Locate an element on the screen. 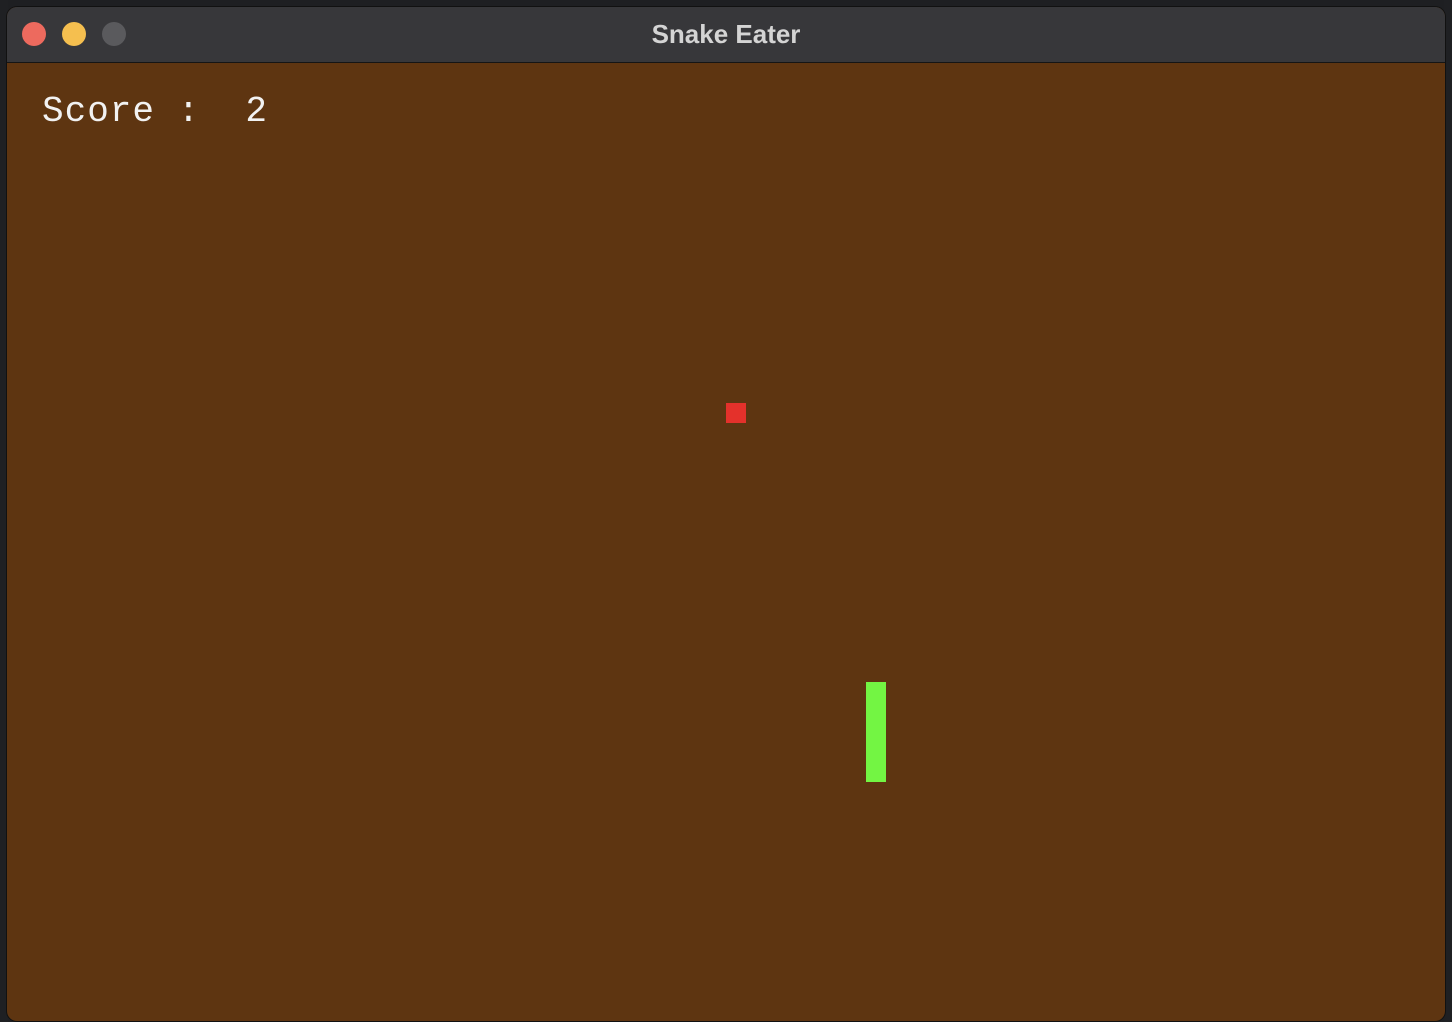 This screenshot has height=1022, width=1452. window-title: Snake Eater is located at coordinates (726, 34).